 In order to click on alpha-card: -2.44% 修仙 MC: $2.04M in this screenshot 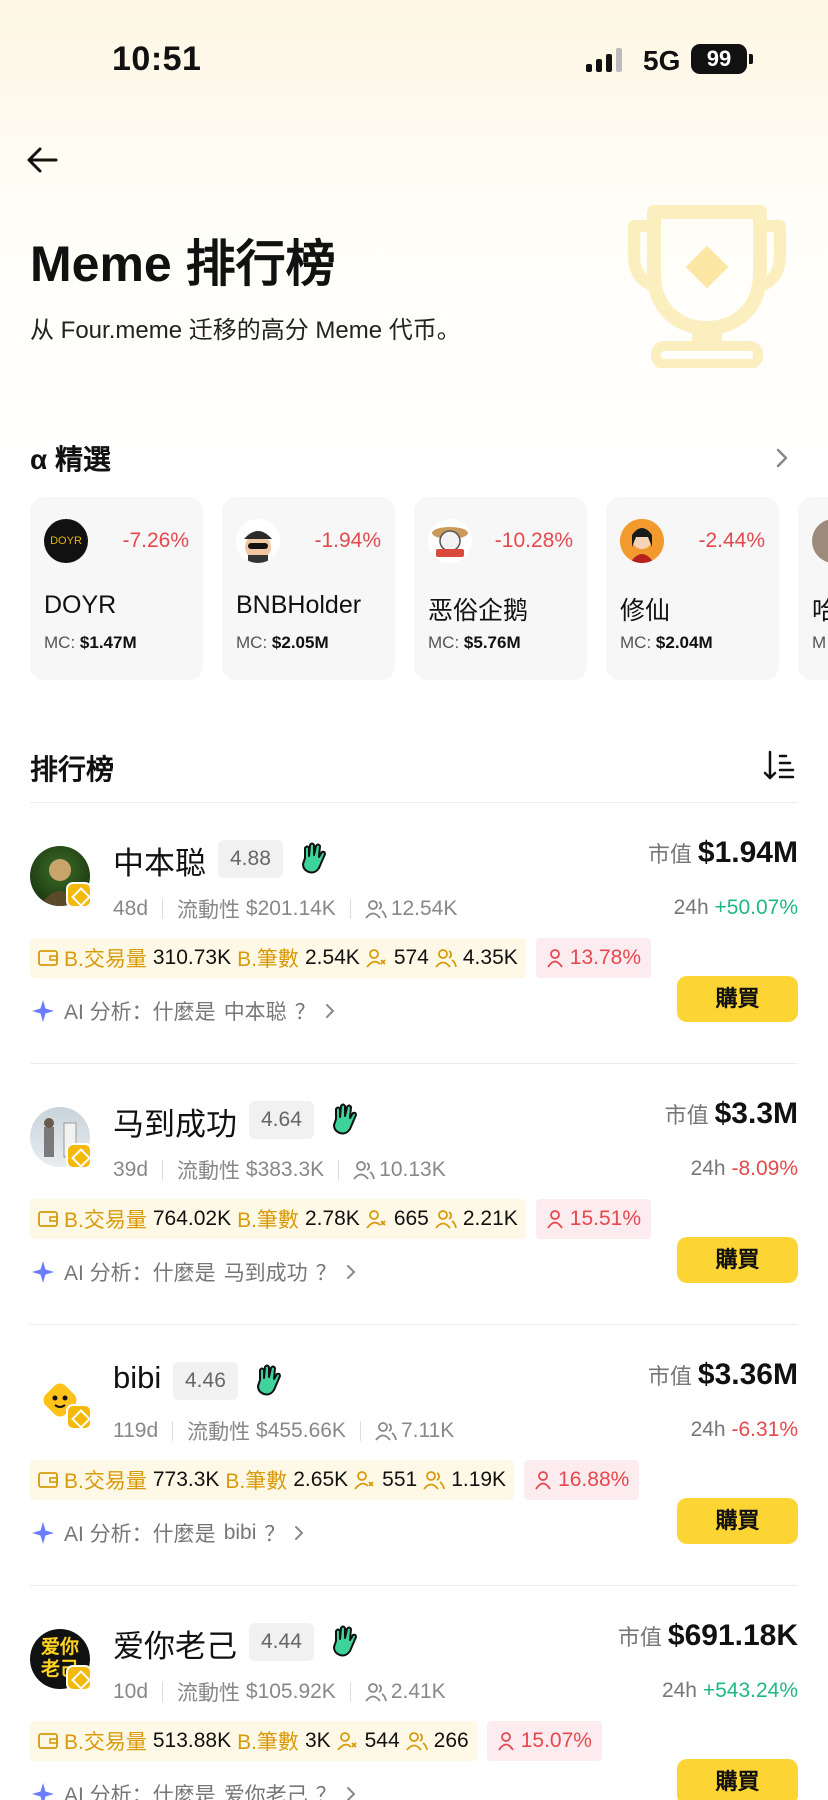, I will do `click(692, 588)`.